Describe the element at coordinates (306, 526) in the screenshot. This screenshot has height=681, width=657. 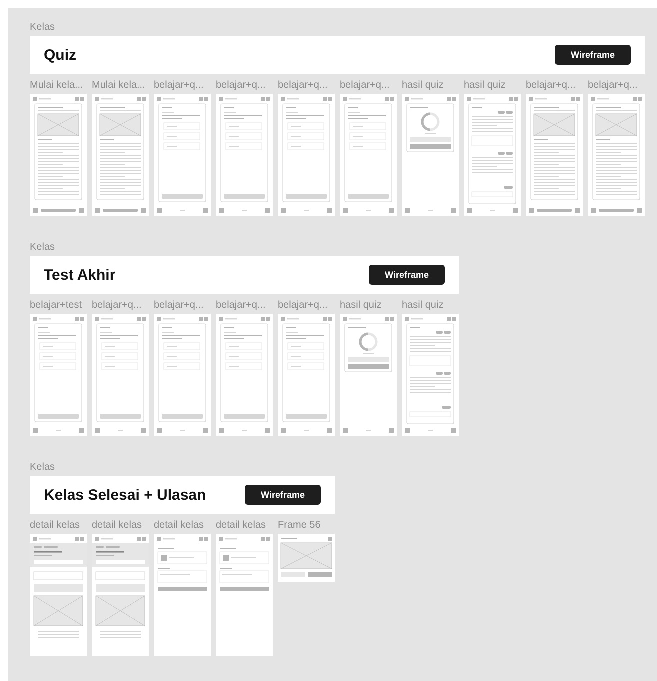
I see `frame-name: Frame 56` at that location.